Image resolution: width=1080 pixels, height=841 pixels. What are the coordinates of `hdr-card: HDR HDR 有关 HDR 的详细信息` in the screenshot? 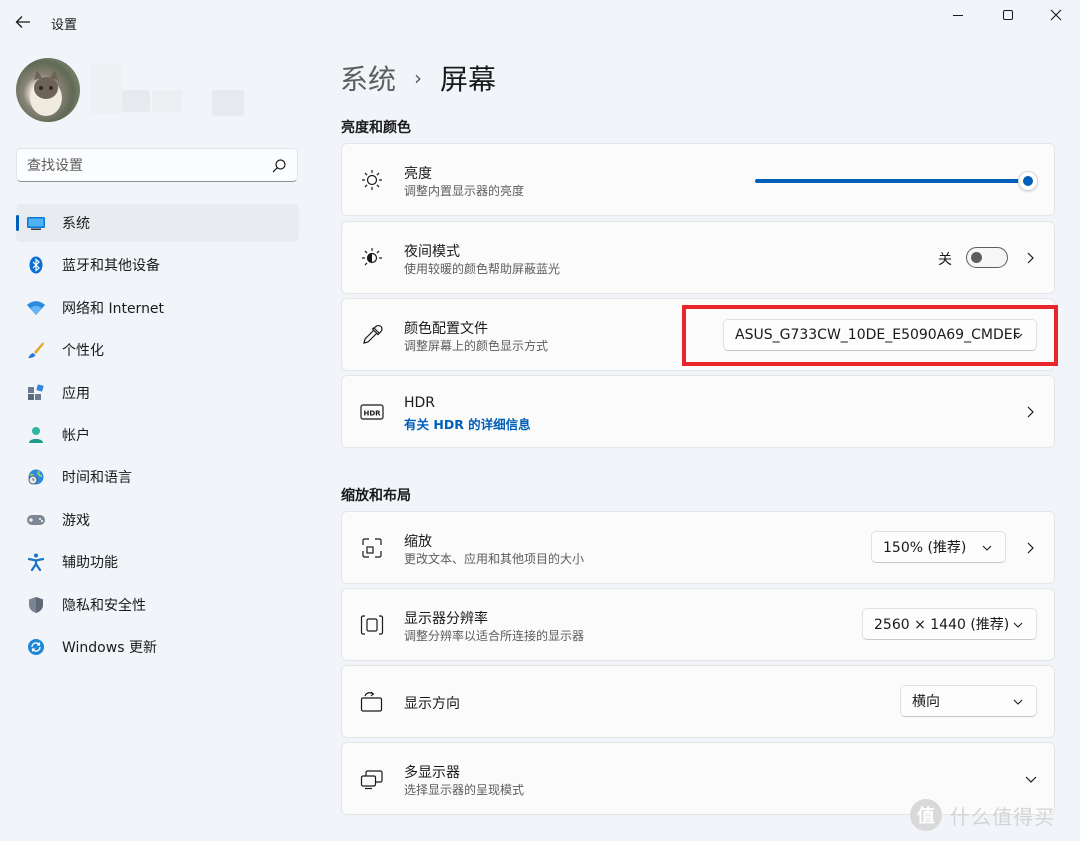 It's located at (698, 411).